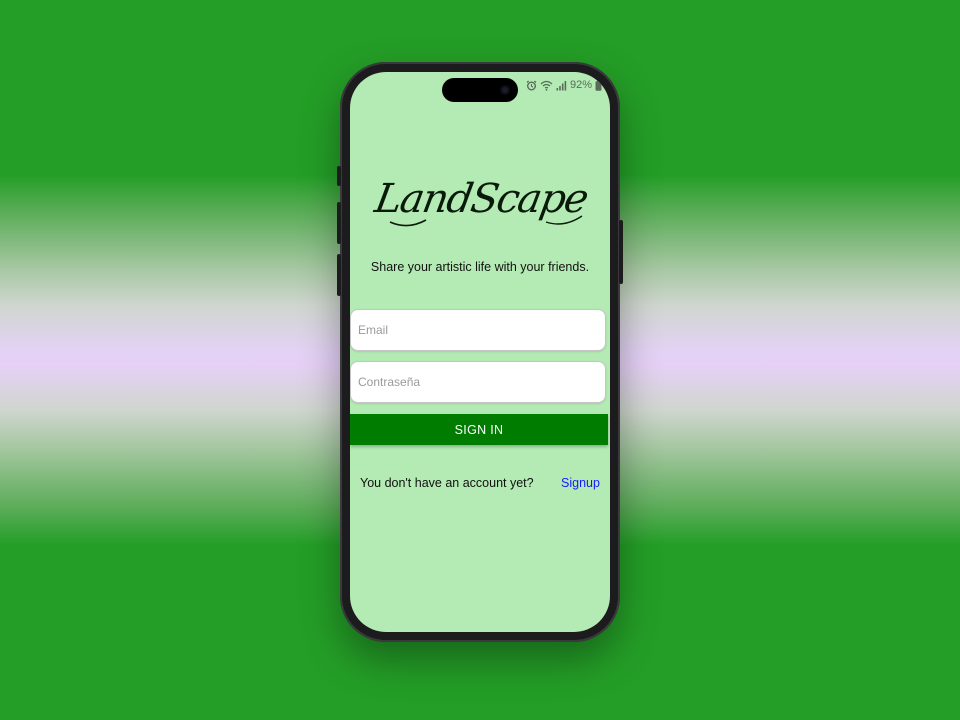 The height and width of the screenshot is (720, 960). I want to click on signal-icon, so click(561, 85).